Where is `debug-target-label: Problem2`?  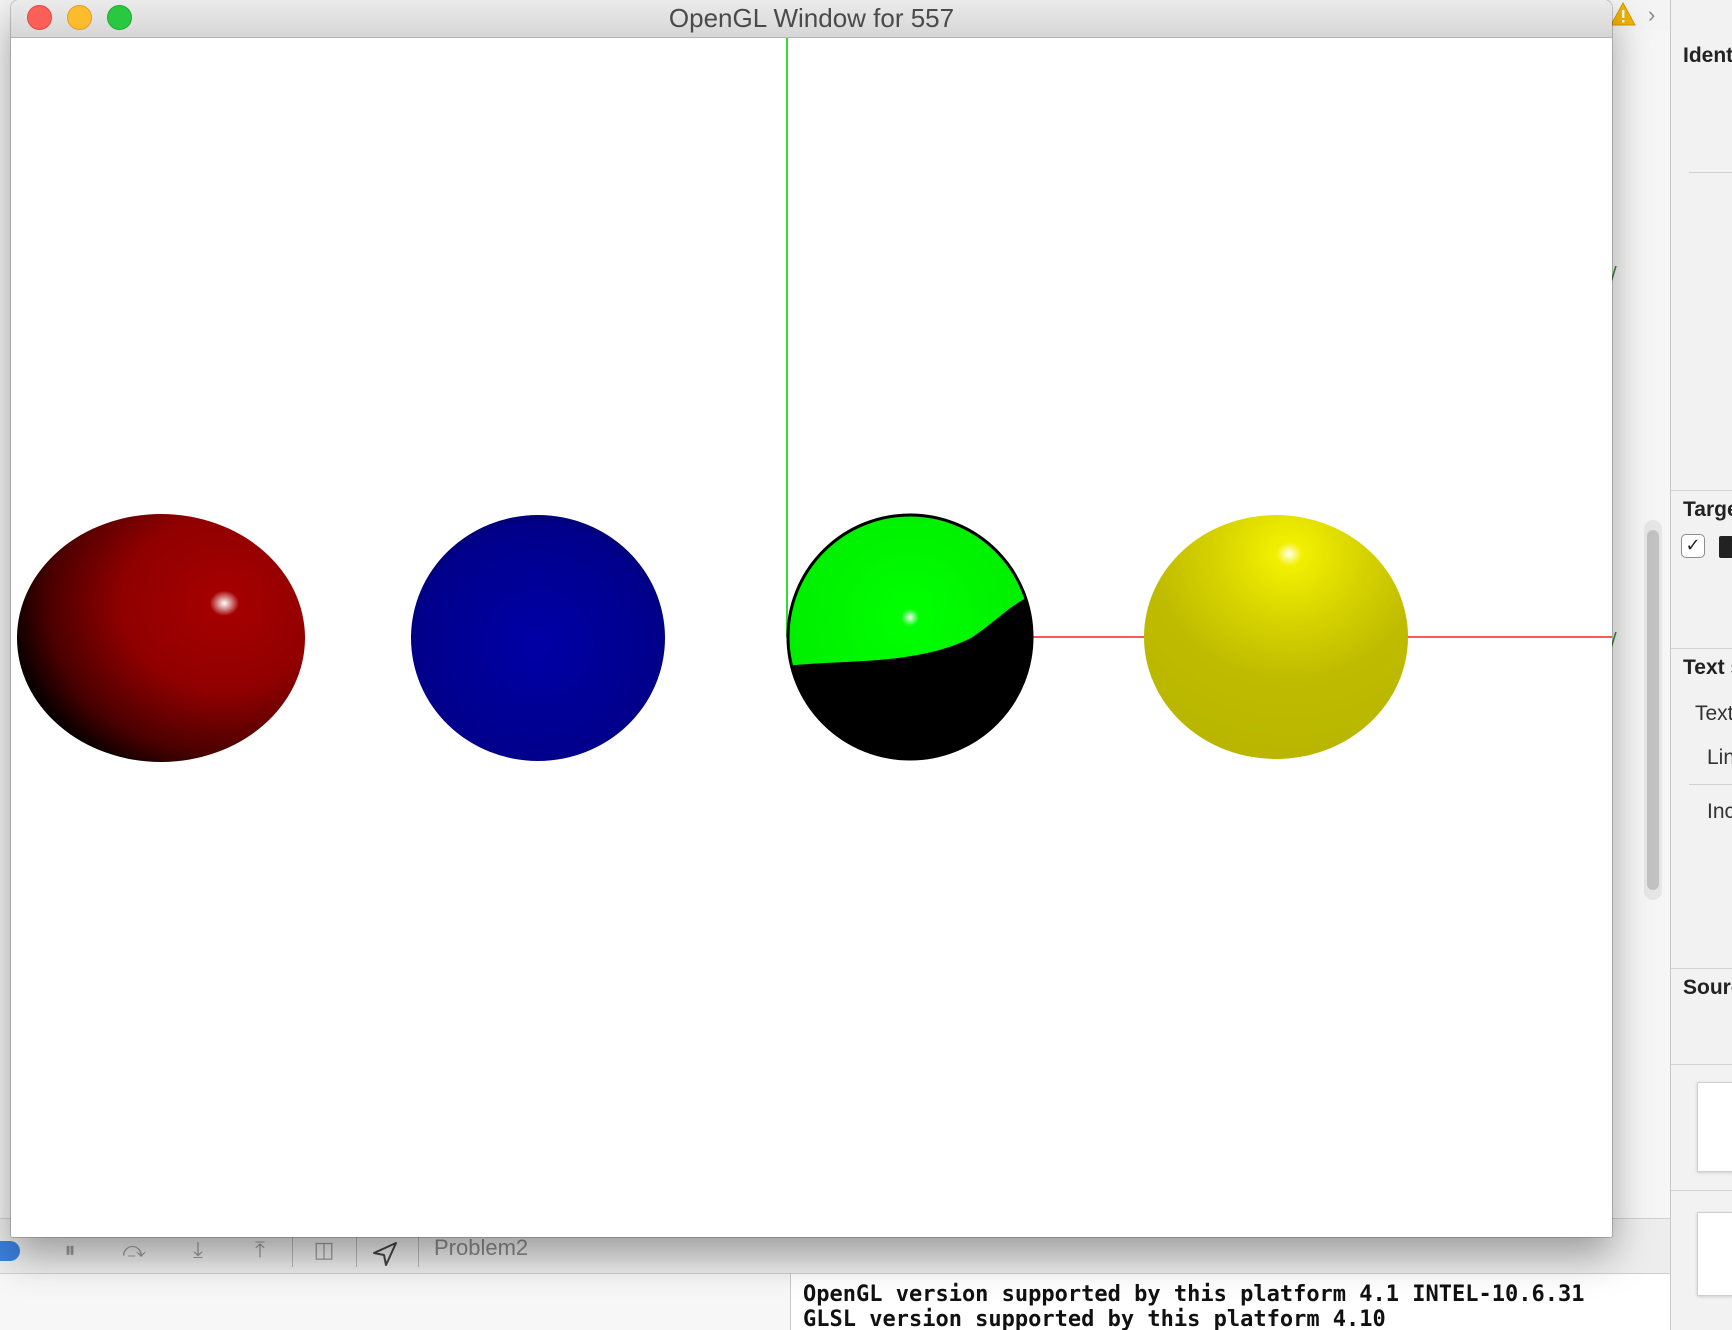
debug-target-label: Problem2 is located at coordinates (481, 1248).